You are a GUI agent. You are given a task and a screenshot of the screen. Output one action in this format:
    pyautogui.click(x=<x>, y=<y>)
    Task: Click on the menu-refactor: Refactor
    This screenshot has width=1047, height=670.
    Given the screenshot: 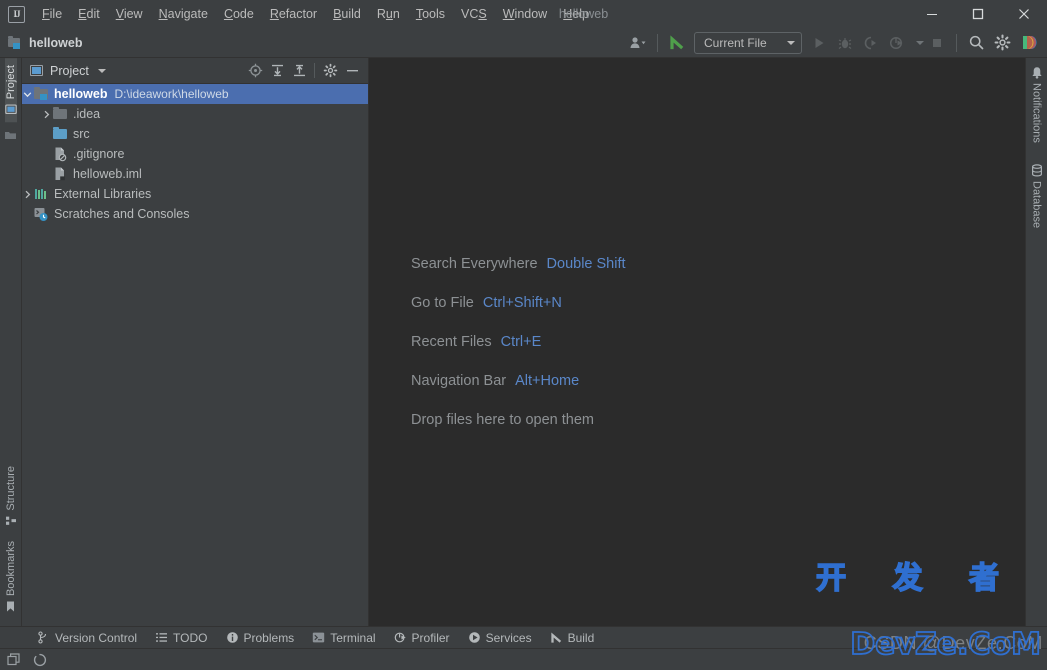 What is the action you would take?
    pyautogui.click(x=293, y=14)
    